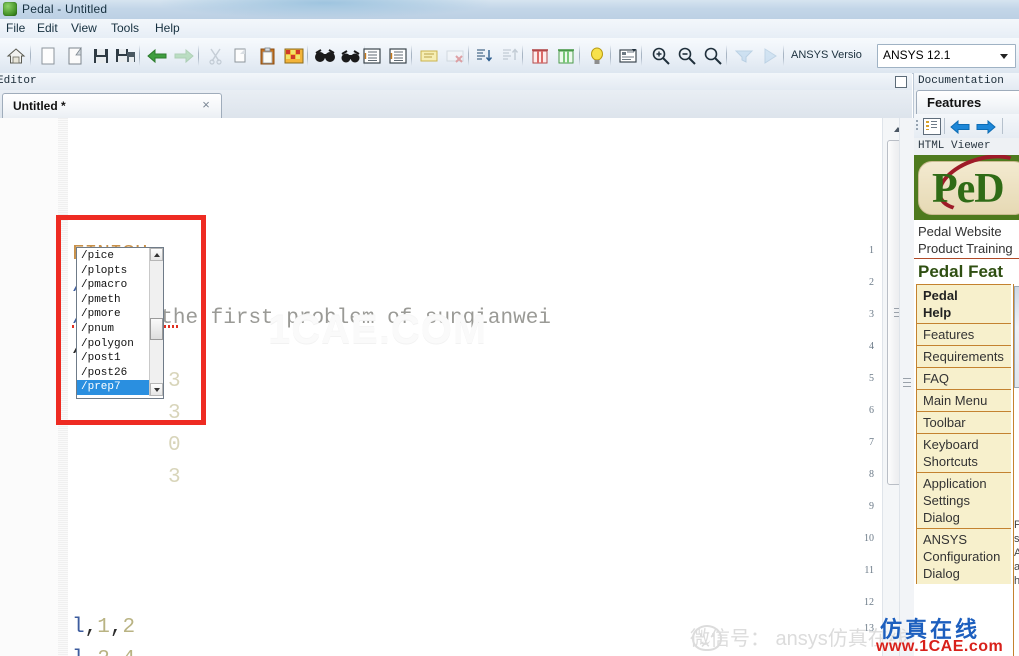 Image resolution: width=1019 pixels, height=656 pixels. Describe the element at coordinates (47, 55) in the screenshot. I see `new-file-icon` at that location.